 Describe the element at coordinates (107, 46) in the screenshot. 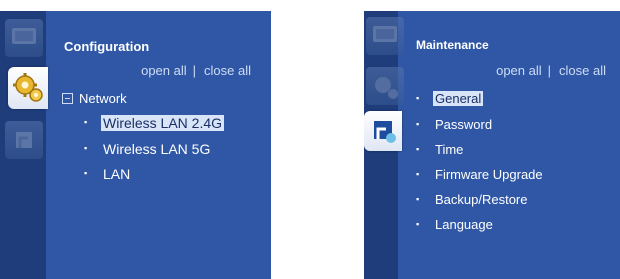

I see `panel-title: Configuration` at that location.